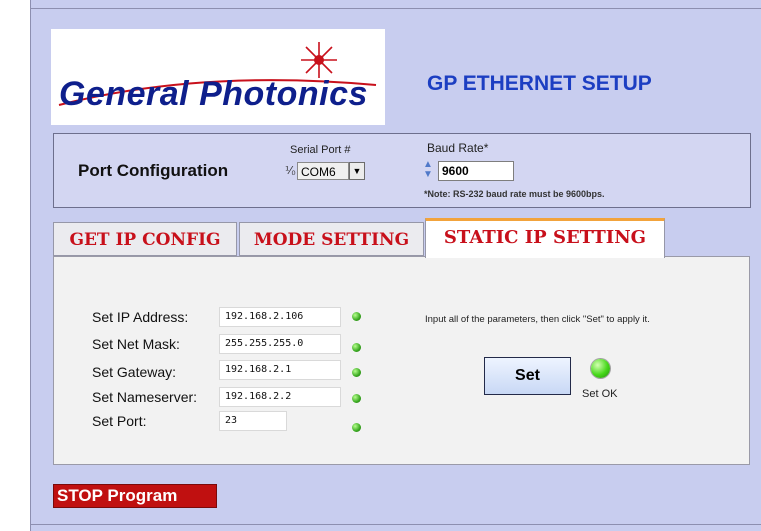 This screenshot has height=531, width=761. I want to click on baud-rate-input: 9600, so click(476, 171).